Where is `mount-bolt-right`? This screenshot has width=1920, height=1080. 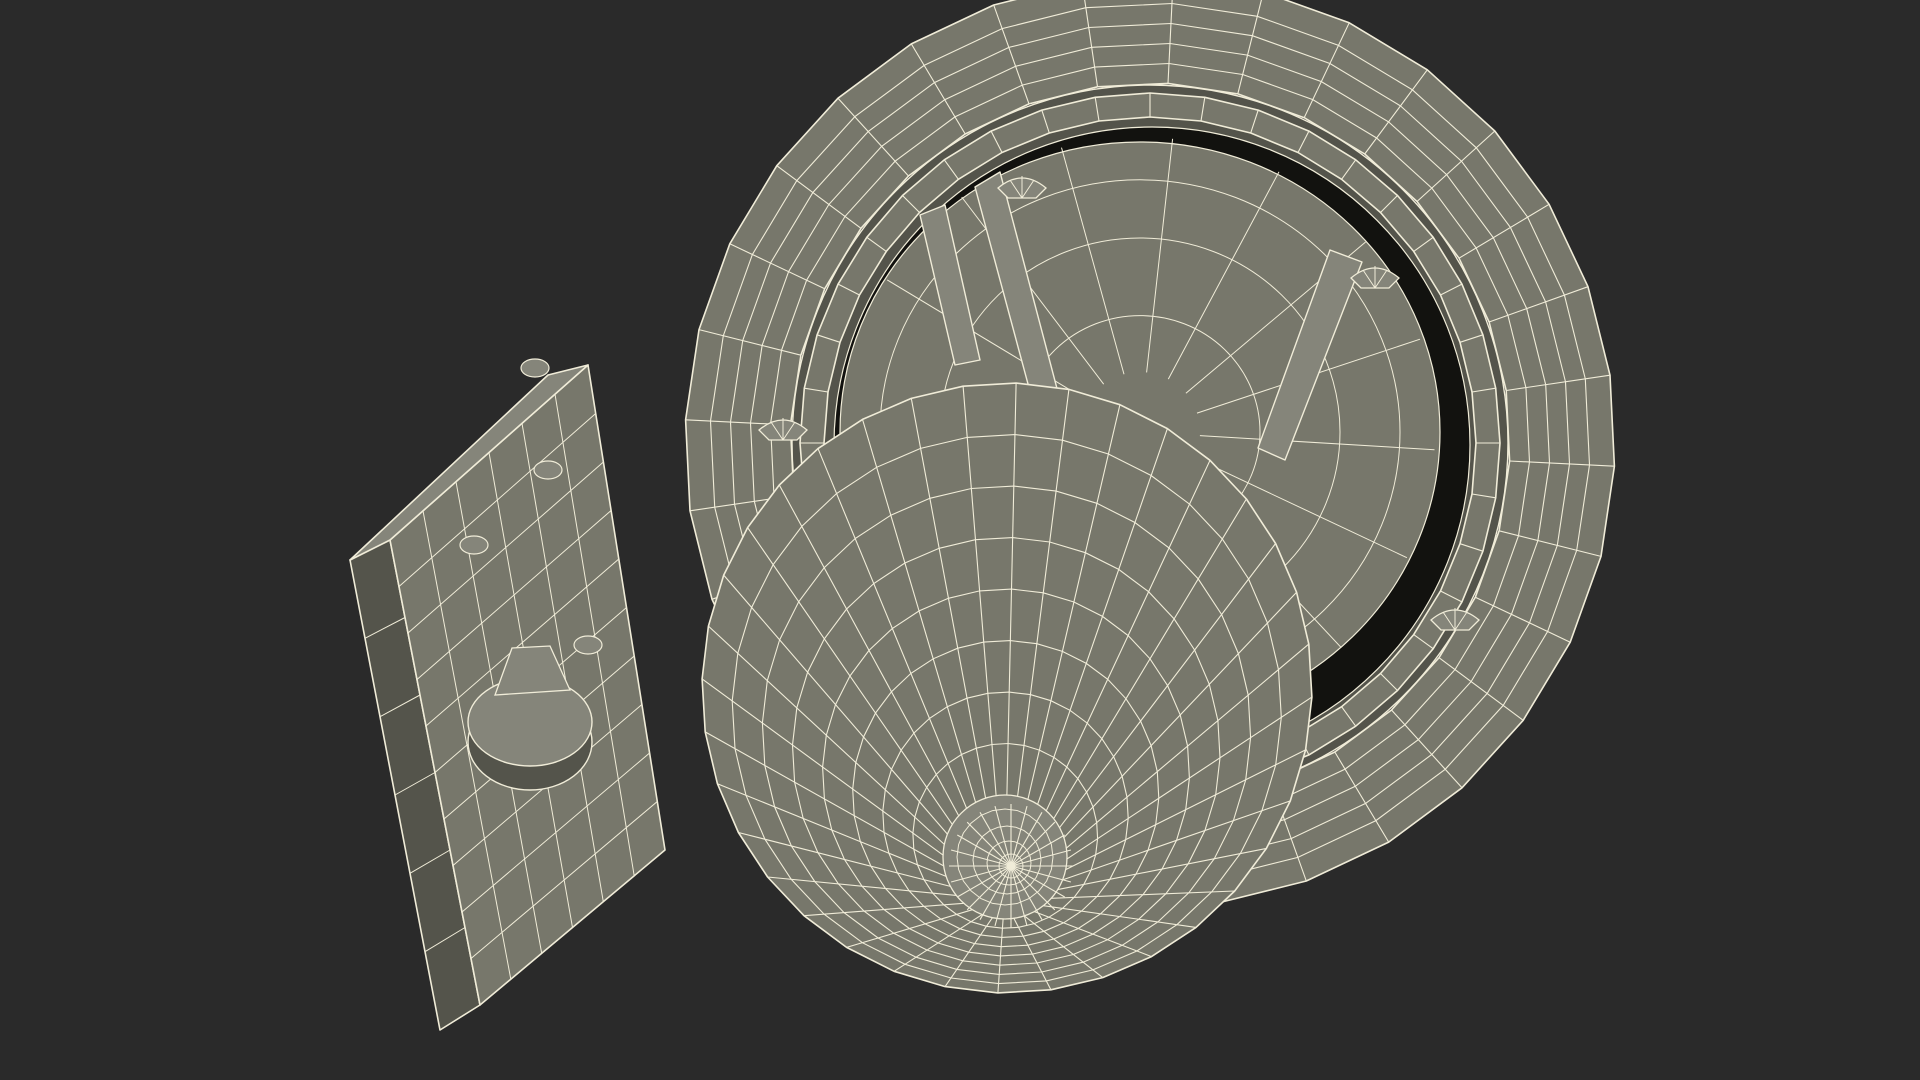 mount-bolt-right is located at coordinates (588, 645).